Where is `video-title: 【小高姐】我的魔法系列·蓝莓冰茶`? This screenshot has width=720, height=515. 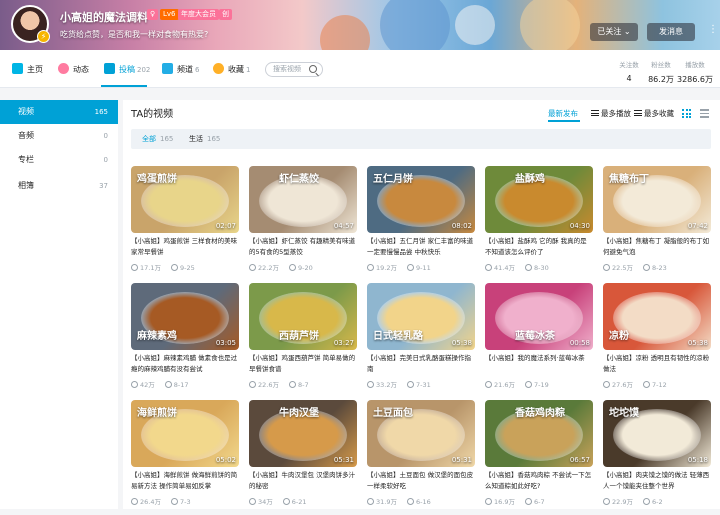 video-title: 【小高姐】我的魔法系列·蓝莓冰茶 is located at coordinates (539, 364).